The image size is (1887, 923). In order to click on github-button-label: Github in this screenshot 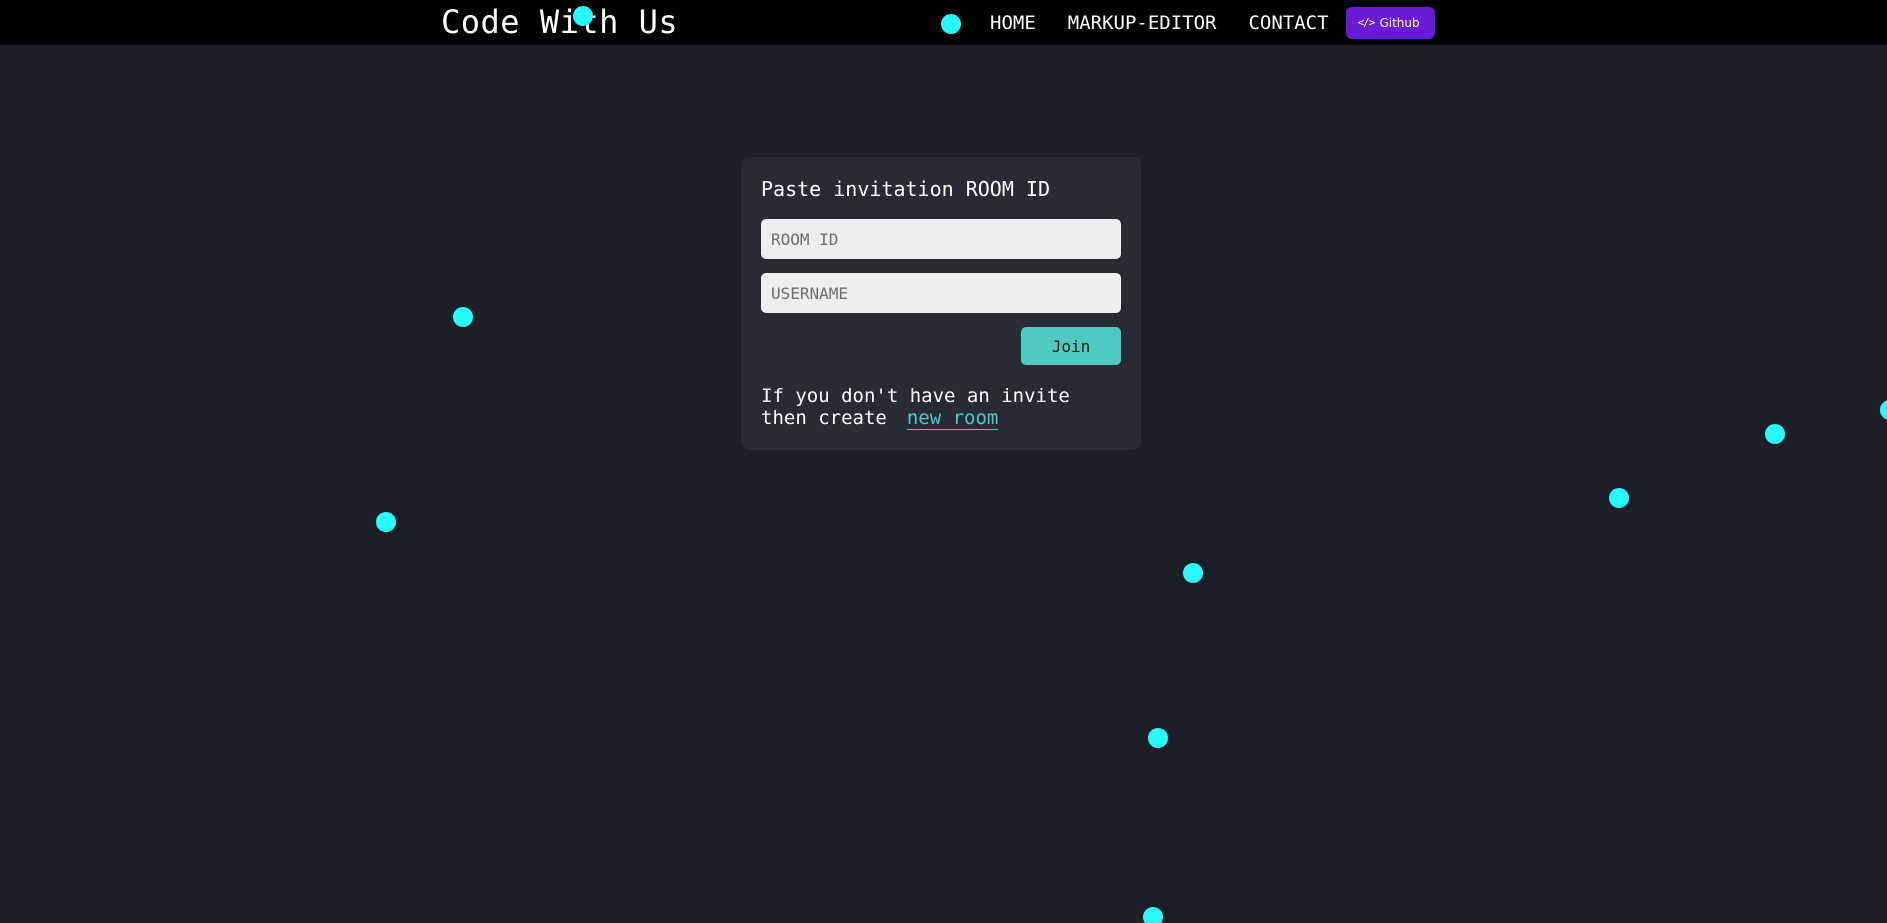, I will do `click(1399, 22)`.